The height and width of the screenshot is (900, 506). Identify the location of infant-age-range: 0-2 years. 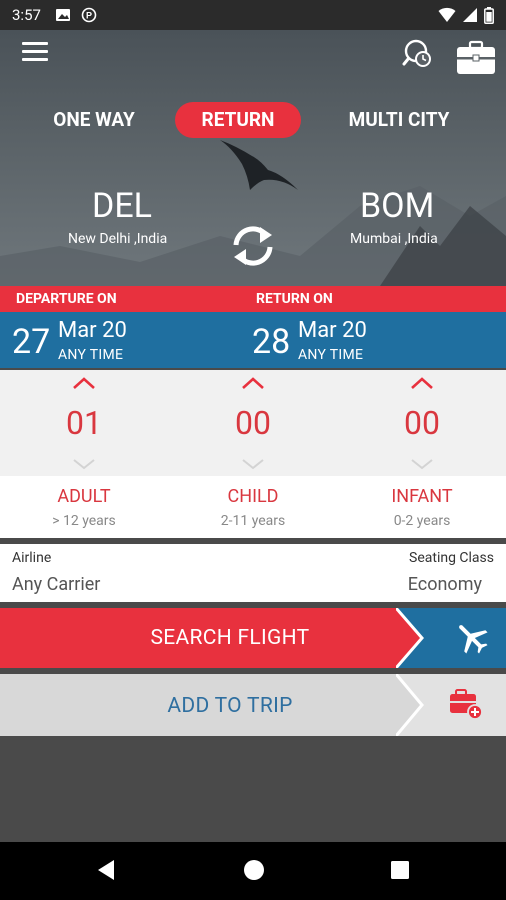
(422, 521).